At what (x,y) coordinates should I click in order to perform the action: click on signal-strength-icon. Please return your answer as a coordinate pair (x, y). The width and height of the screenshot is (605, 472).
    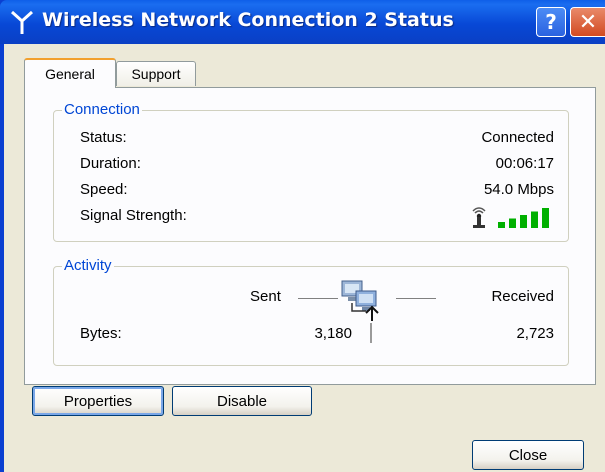
    Looking at the image, I should click on (510, 217).